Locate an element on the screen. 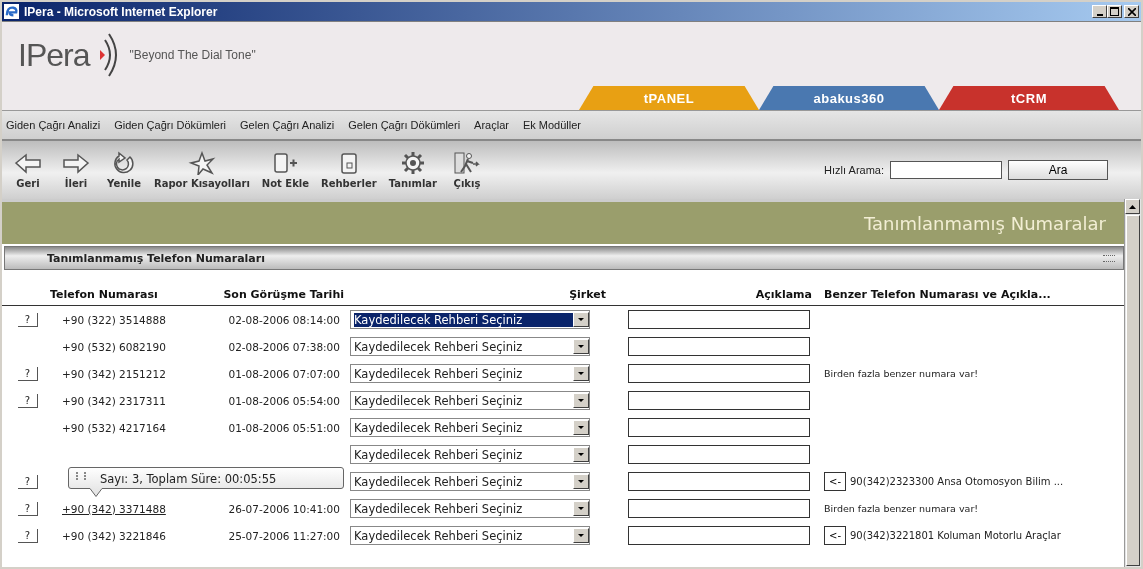  phone-number: +90 (532) 4217164 is located at coordinates (114, 427).